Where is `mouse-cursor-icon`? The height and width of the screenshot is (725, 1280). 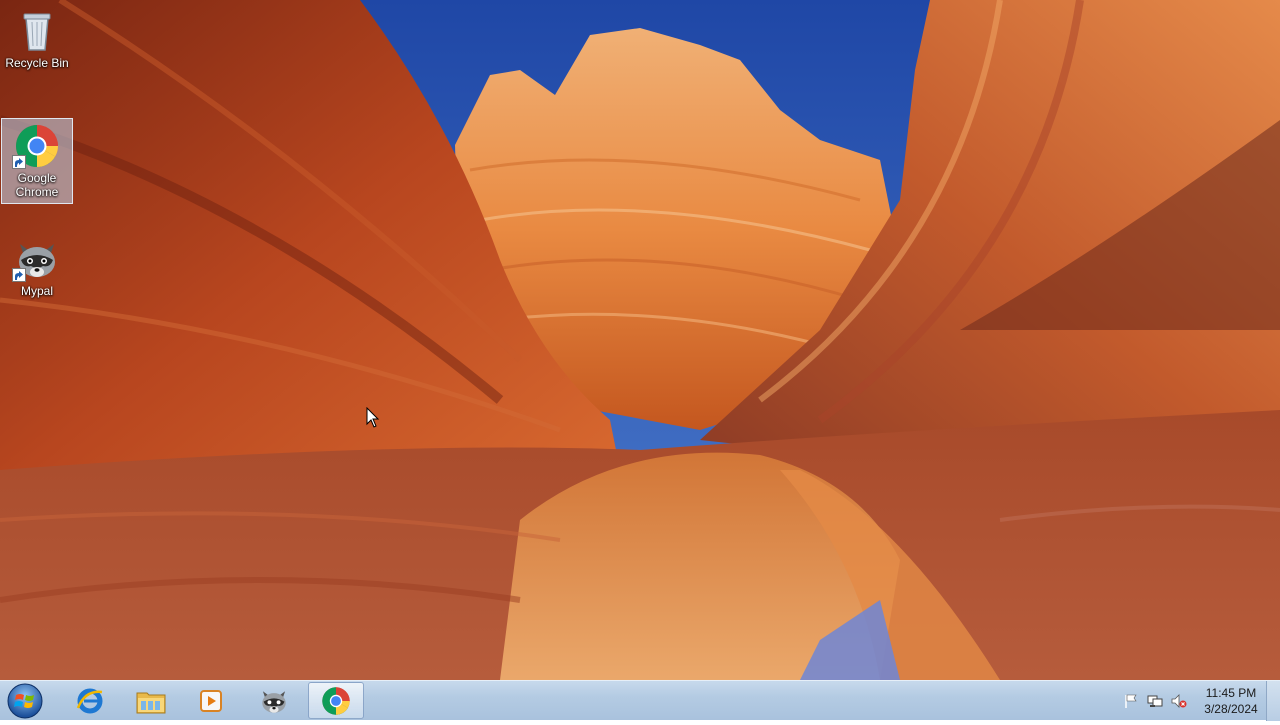
mouse-cursor-icon is located at coordinates (373, 417).